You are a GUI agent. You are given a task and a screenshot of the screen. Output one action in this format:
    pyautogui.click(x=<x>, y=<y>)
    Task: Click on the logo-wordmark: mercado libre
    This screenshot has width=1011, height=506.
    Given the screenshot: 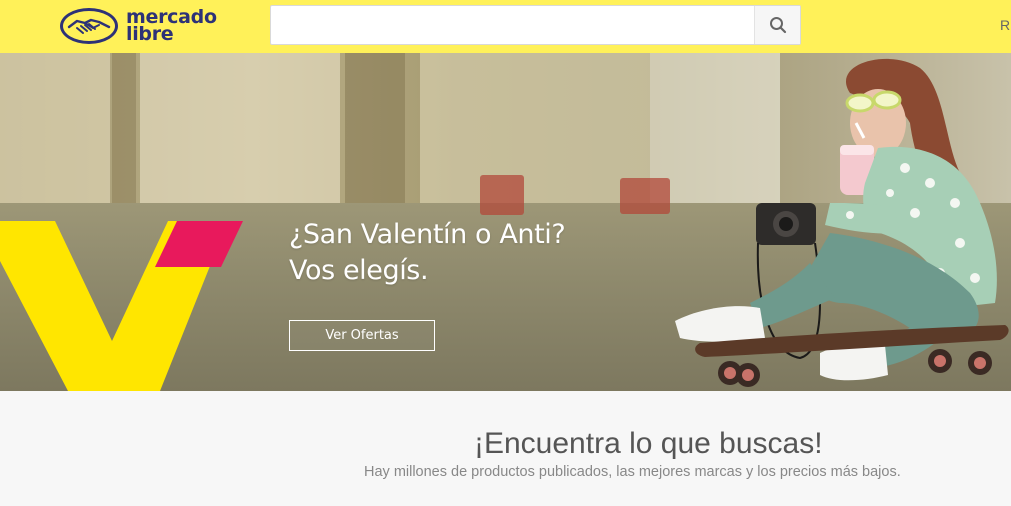 What is the action you would take?
    pyautogui.click(x=171, y=26)
    